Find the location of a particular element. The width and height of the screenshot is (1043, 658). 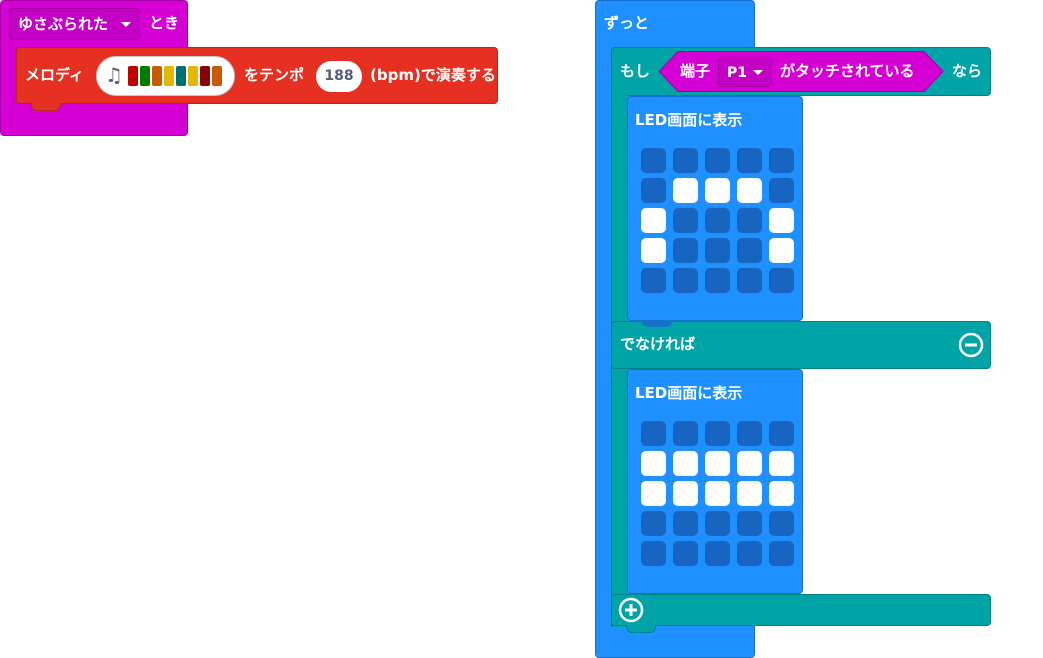

melody-block-notch is located at coordinates (46, 107).